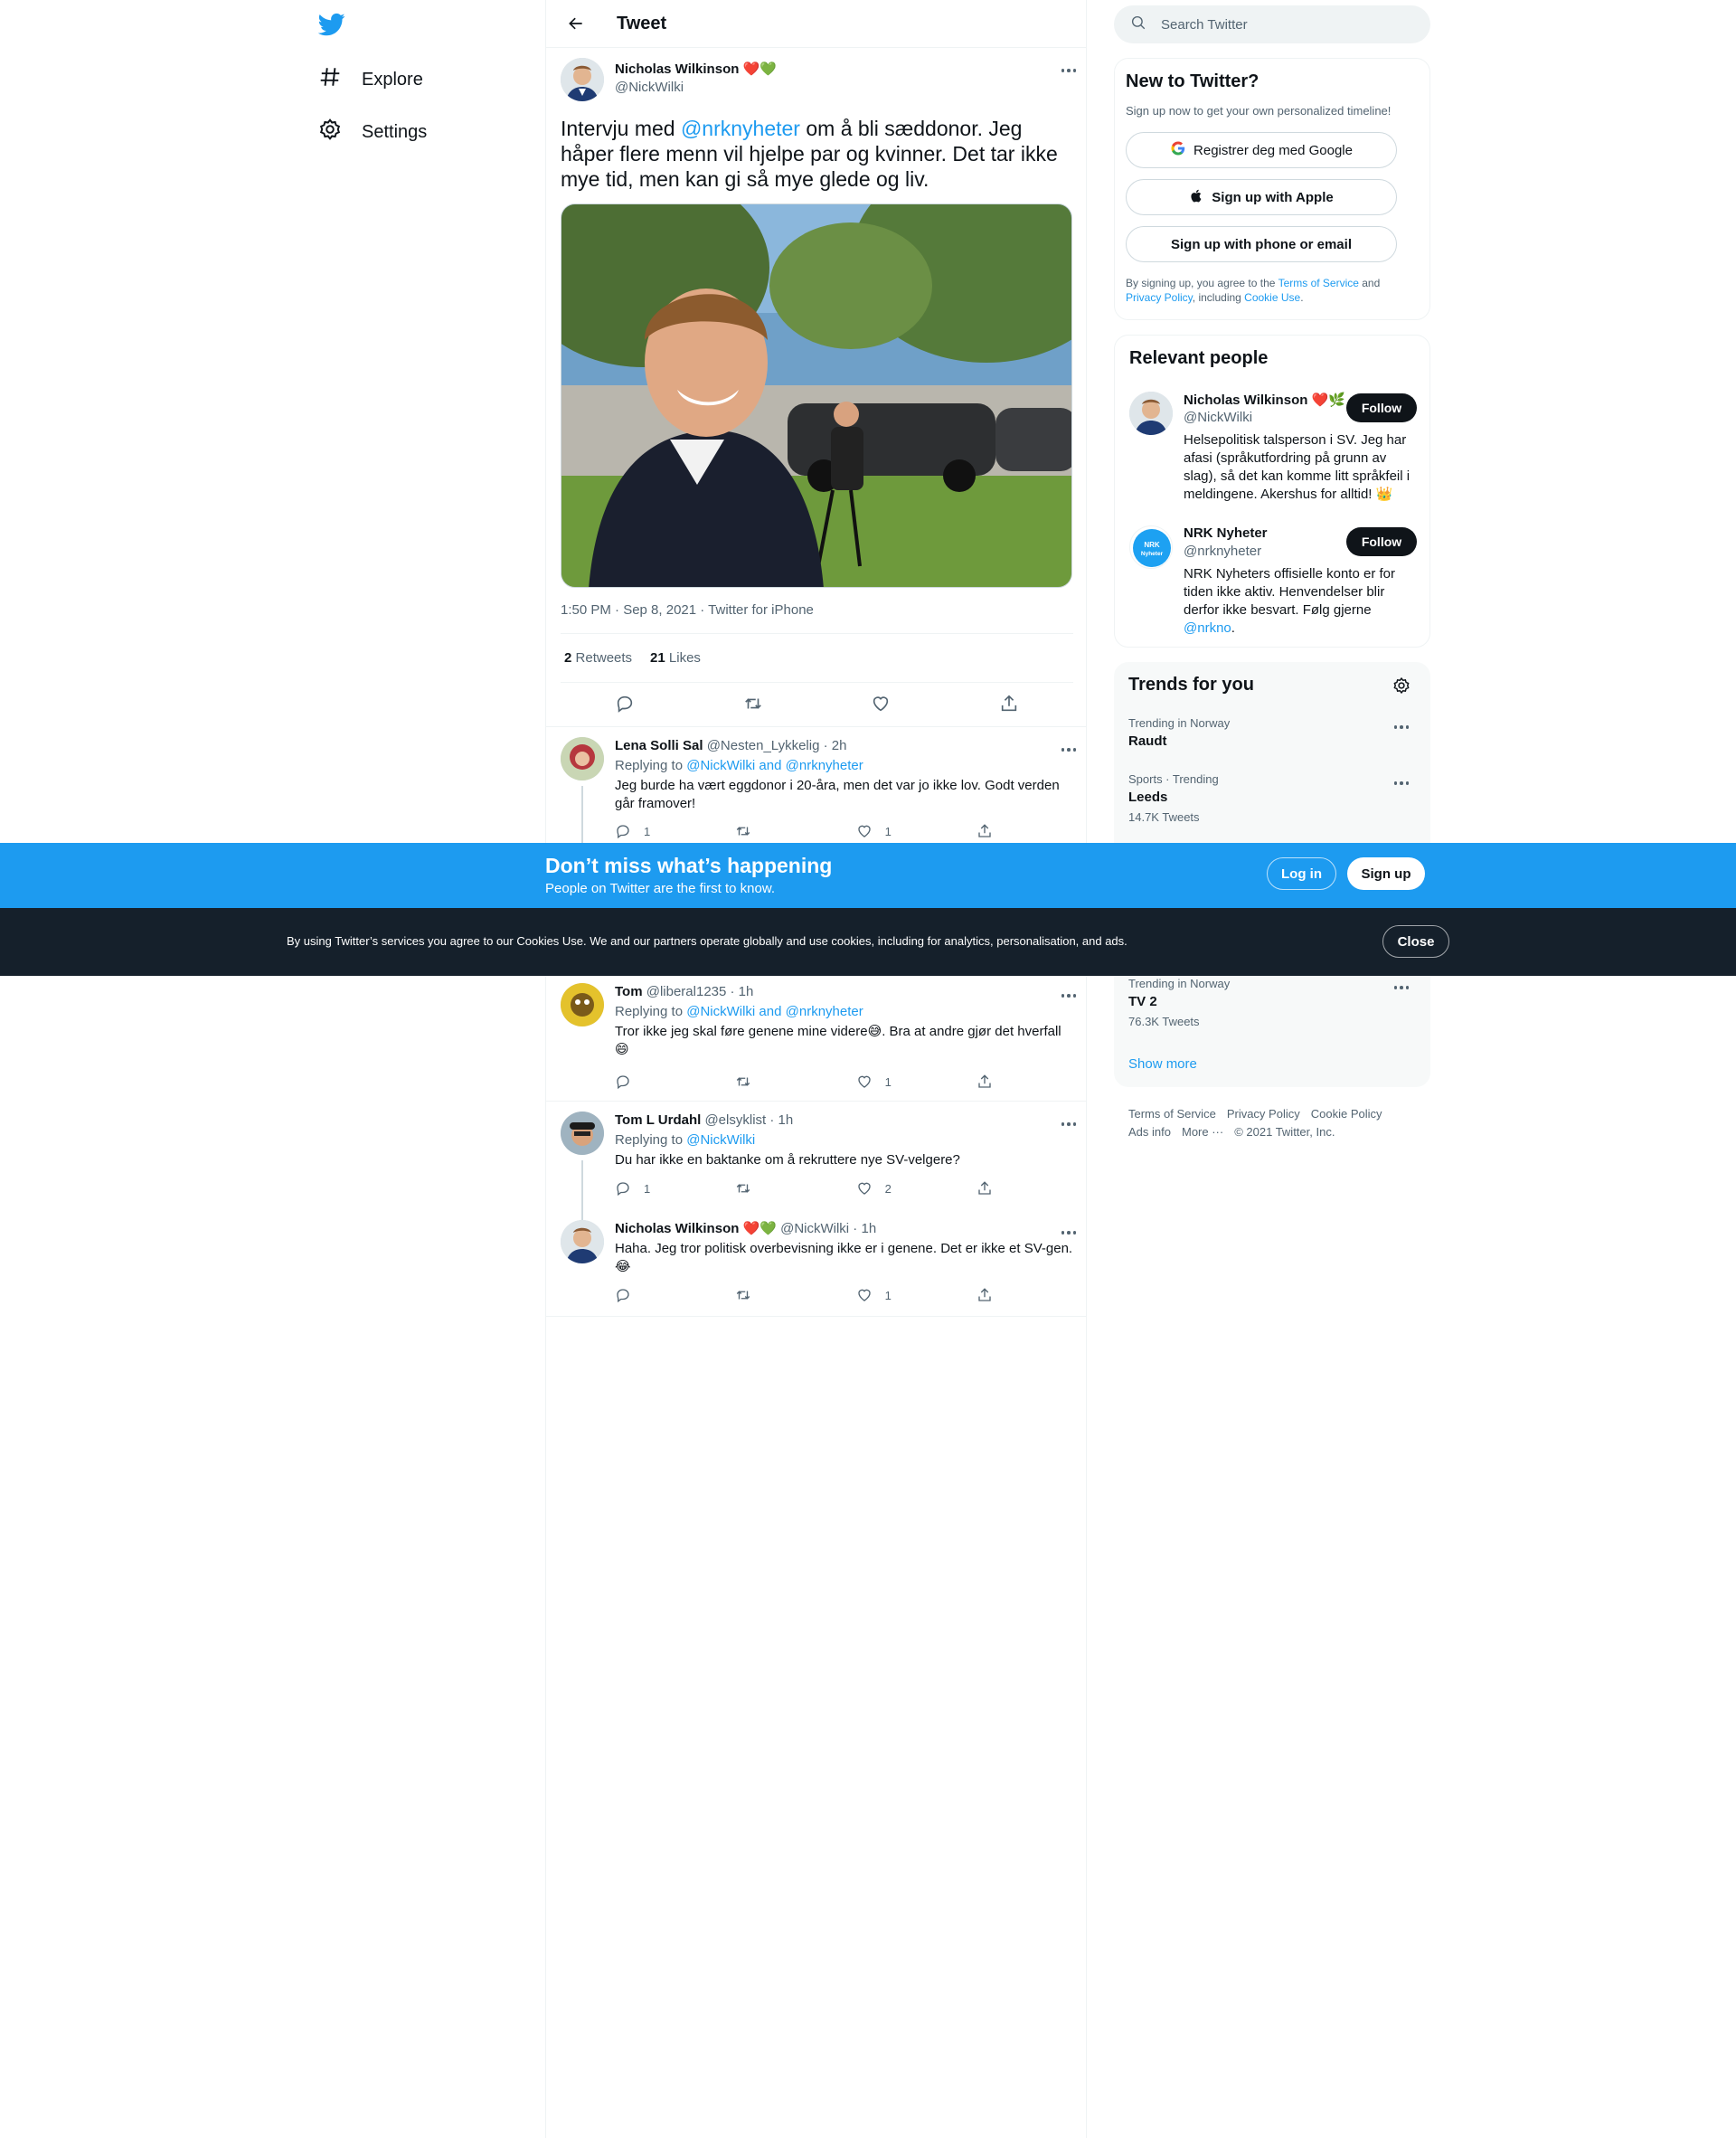  What do you see at coordinates (1138, 24) in the screenshot?
I see `search-icon` at bounding box center [1138, 24].